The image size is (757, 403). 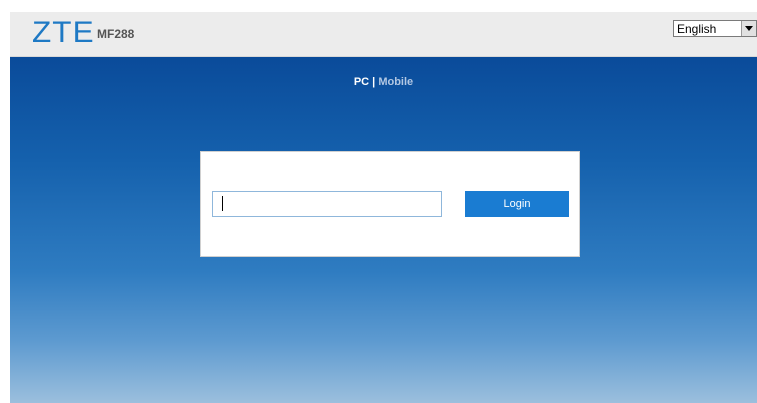 What do you see at coordinates (517, 204) in the screenshot?
I see `login-button: Login` at bounding box center [517, 204].